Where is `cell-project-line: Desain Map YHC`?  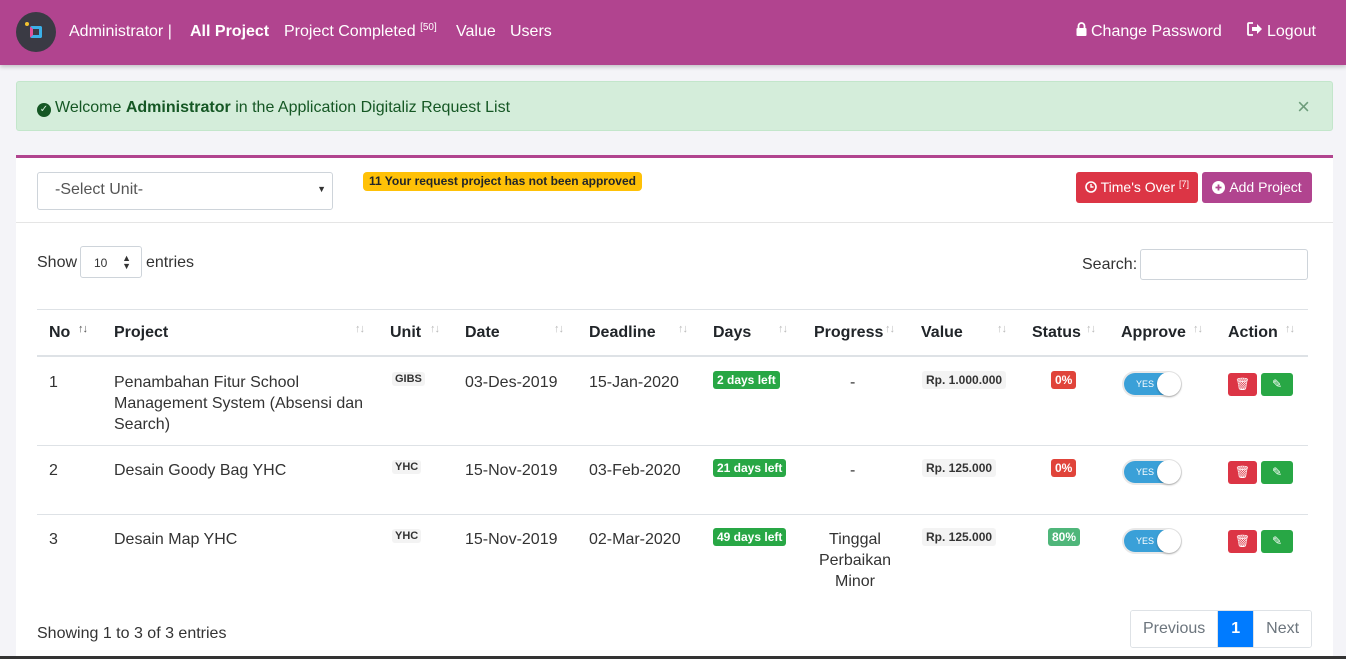
cell-project-line: Desain Map YHC is located at coordinates (176, 539).